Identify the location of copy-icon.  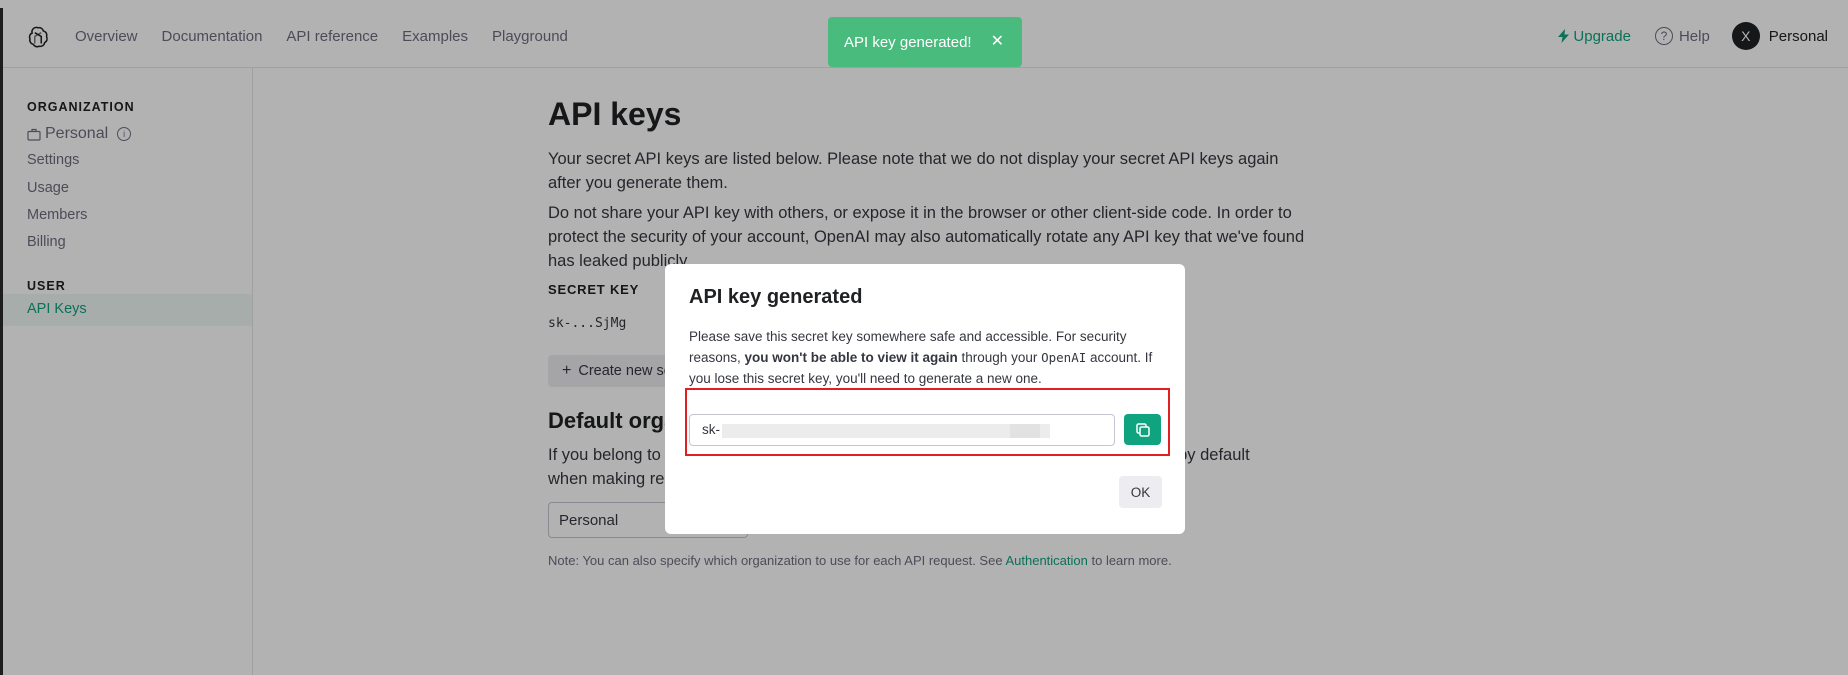
(1142, 429).